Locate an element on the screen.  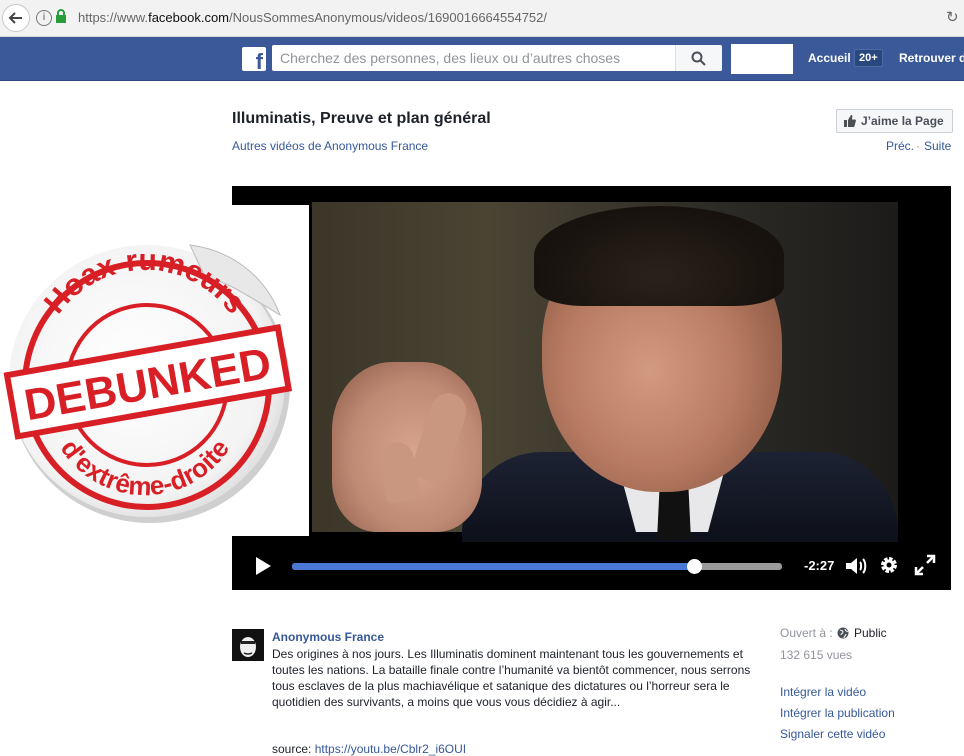
back-arrow-icon is located at coordinates (15, 18).